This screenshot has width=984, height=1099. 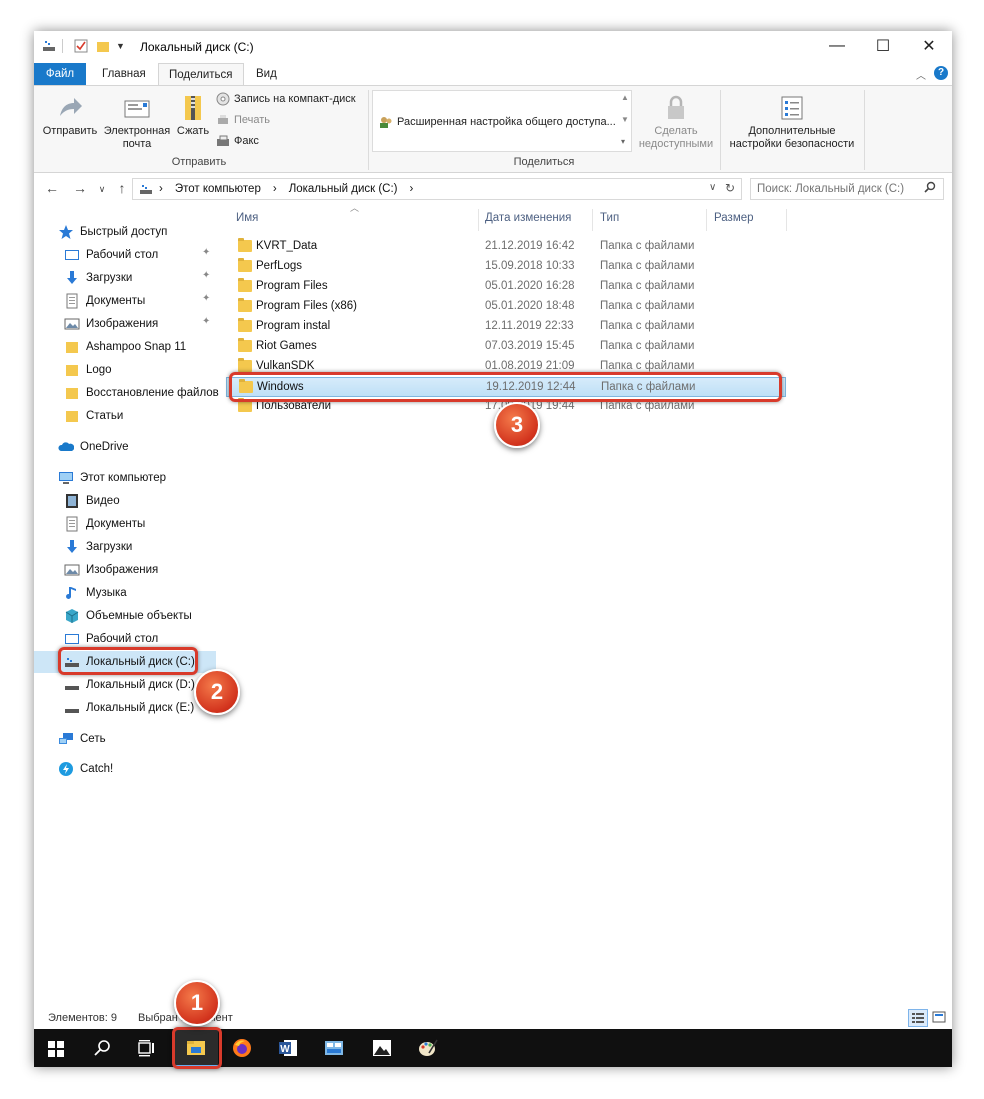 What do you see at coordinates (111, 570) in the screenshot?
I see `sidebar-item-pc-pictures: Изображения` at bounding box center [111, 570].